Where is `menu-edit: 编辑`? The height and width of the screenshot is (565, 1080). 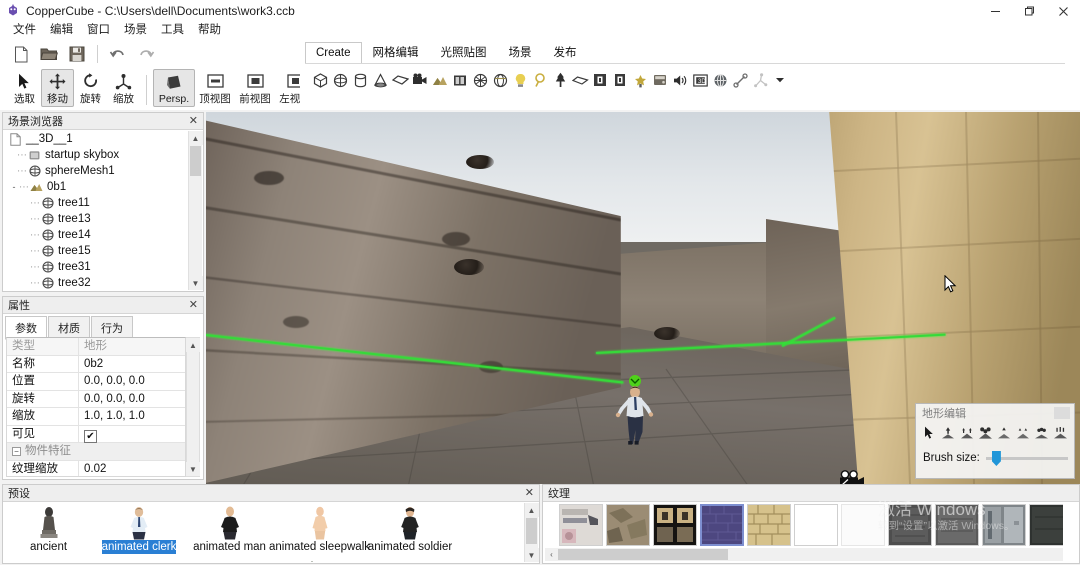 menu-edit: 编辑 is located at coordinates (61, 30).